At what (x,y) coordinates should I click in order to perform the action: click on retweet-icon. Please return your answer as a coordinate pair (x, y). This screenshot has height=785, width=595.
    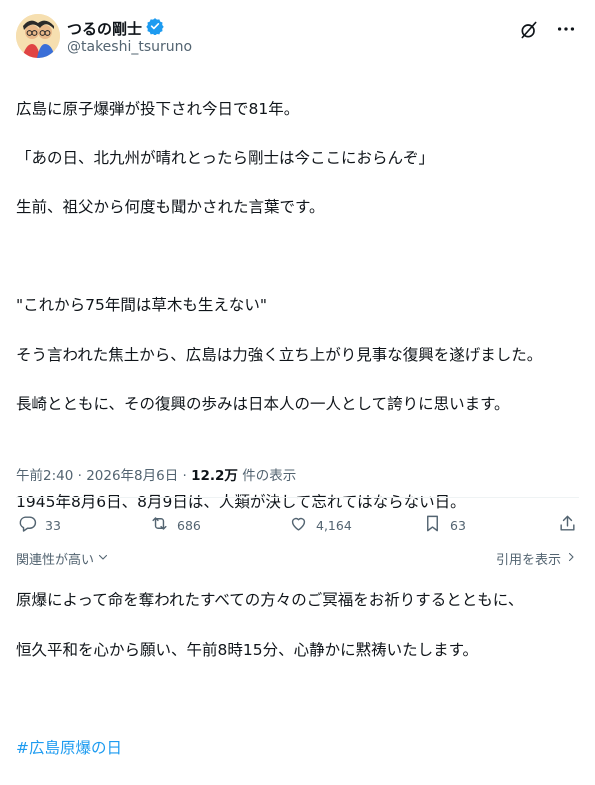
    Looking at the image, I should click on (159, 525).